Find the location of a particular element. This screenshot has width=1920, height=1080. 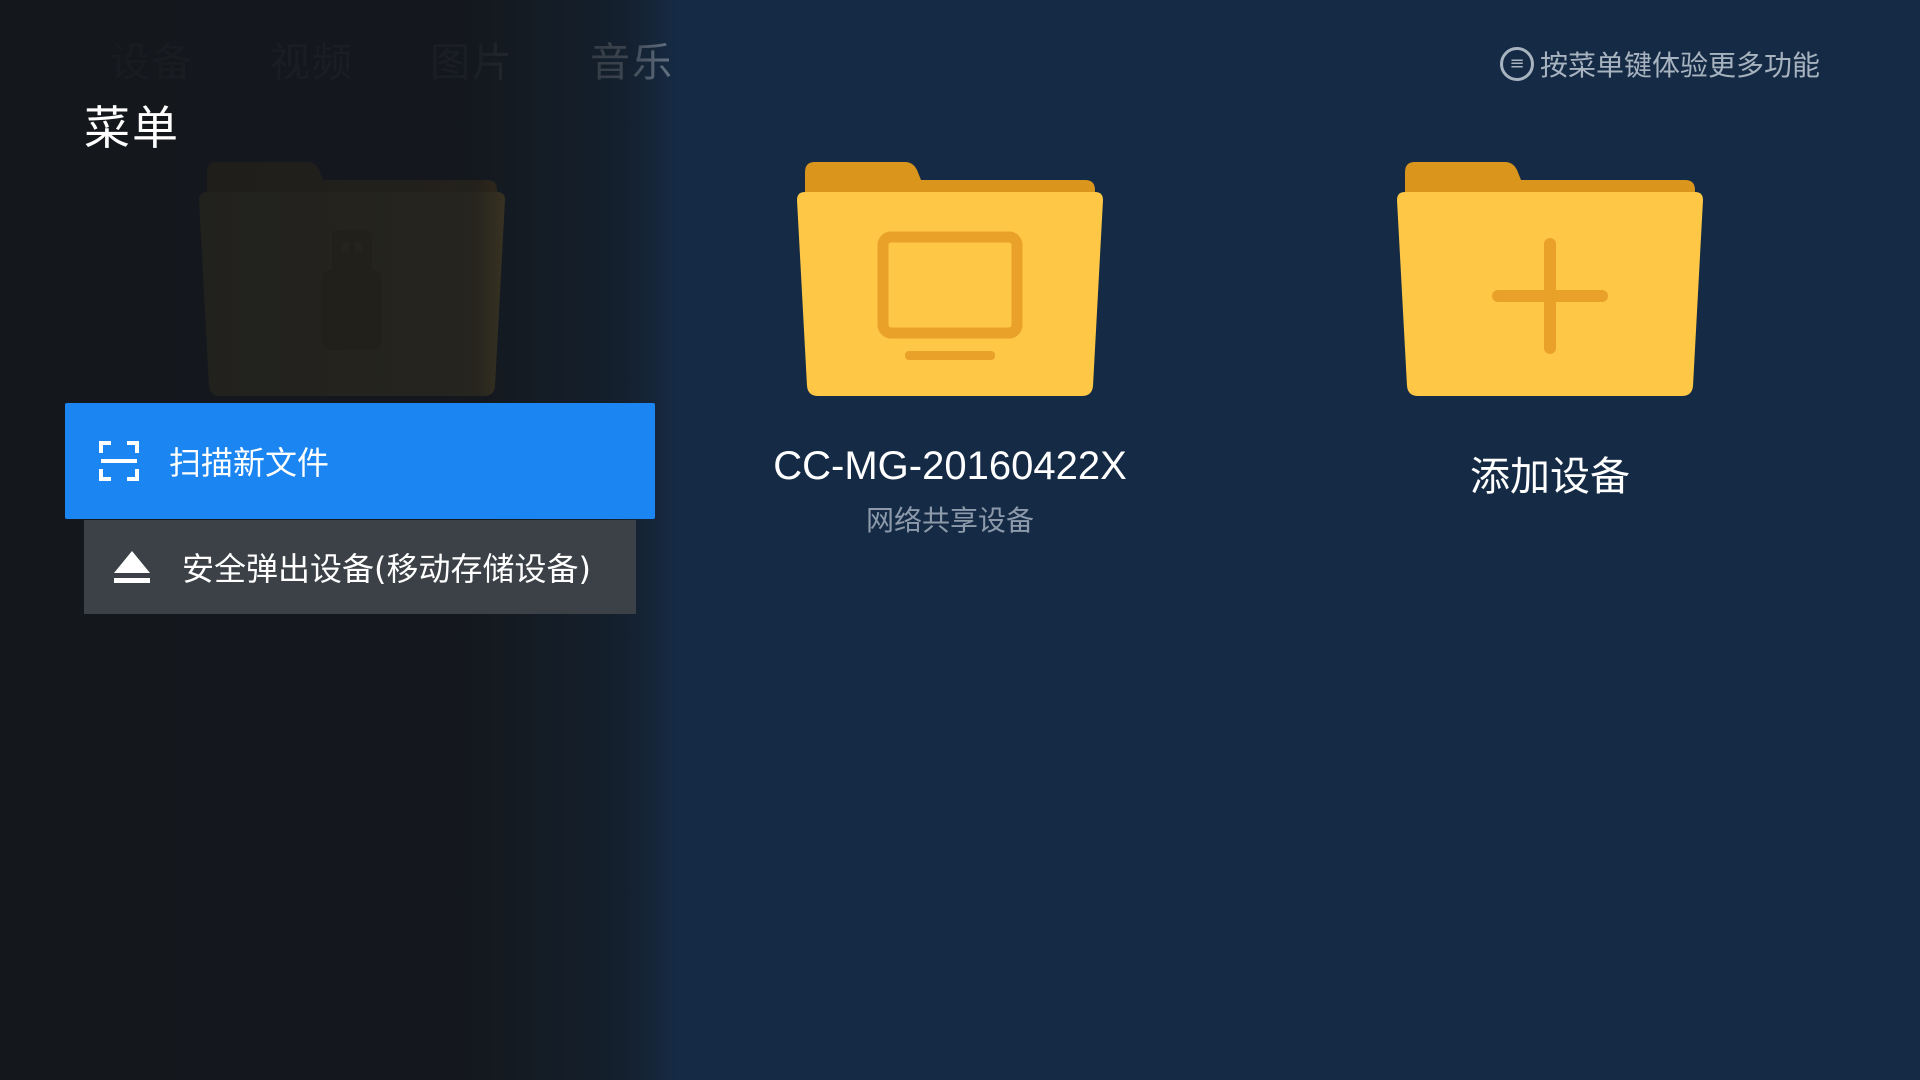

monitor-folder-icon is located at coordinates (950, 279).